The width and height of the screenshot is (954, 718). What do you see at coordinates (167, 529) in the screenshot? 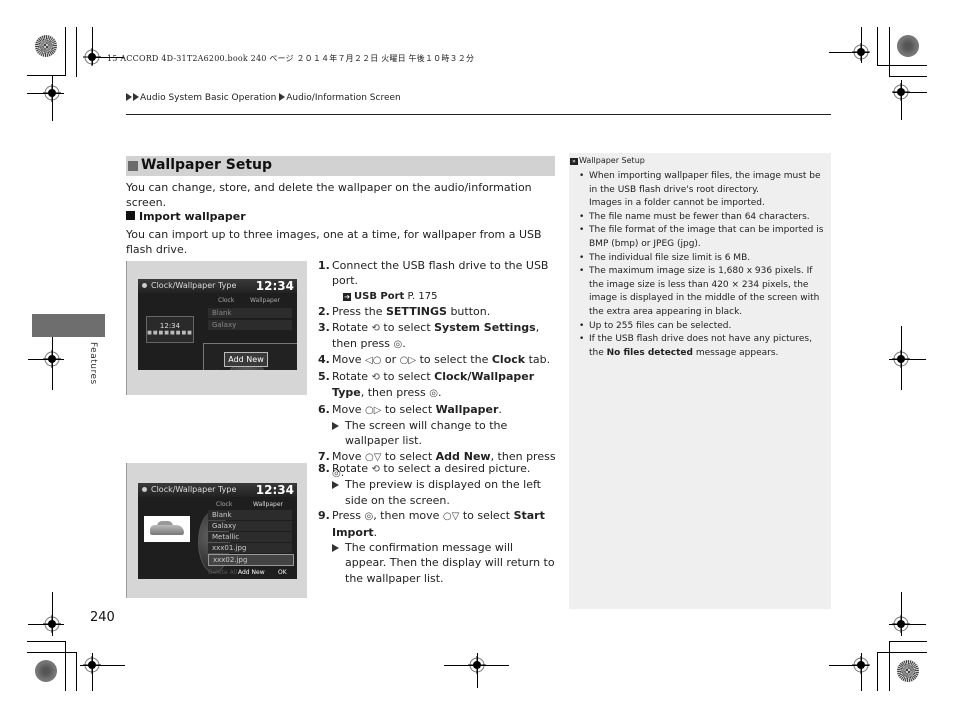
I see `car-preview-image` at bounding box center [167, 529].